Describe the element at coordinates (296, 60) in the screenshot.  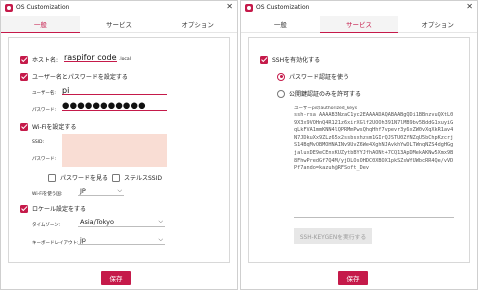
I see `ssh-label: SSHを有効化する` at that location.